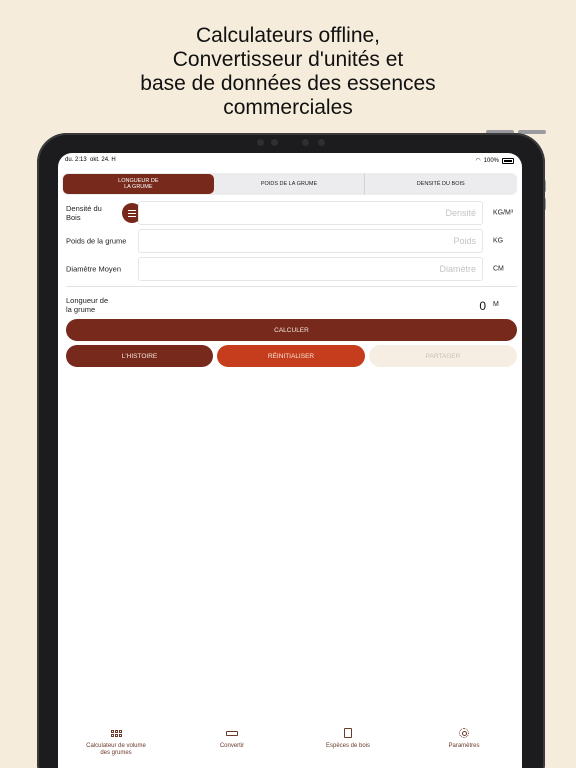 The width and height of the screenshot is (576, 768). Describe the element at coordinates (498, 241) in the screenshot. I see `weight-unit: KG` at that location.